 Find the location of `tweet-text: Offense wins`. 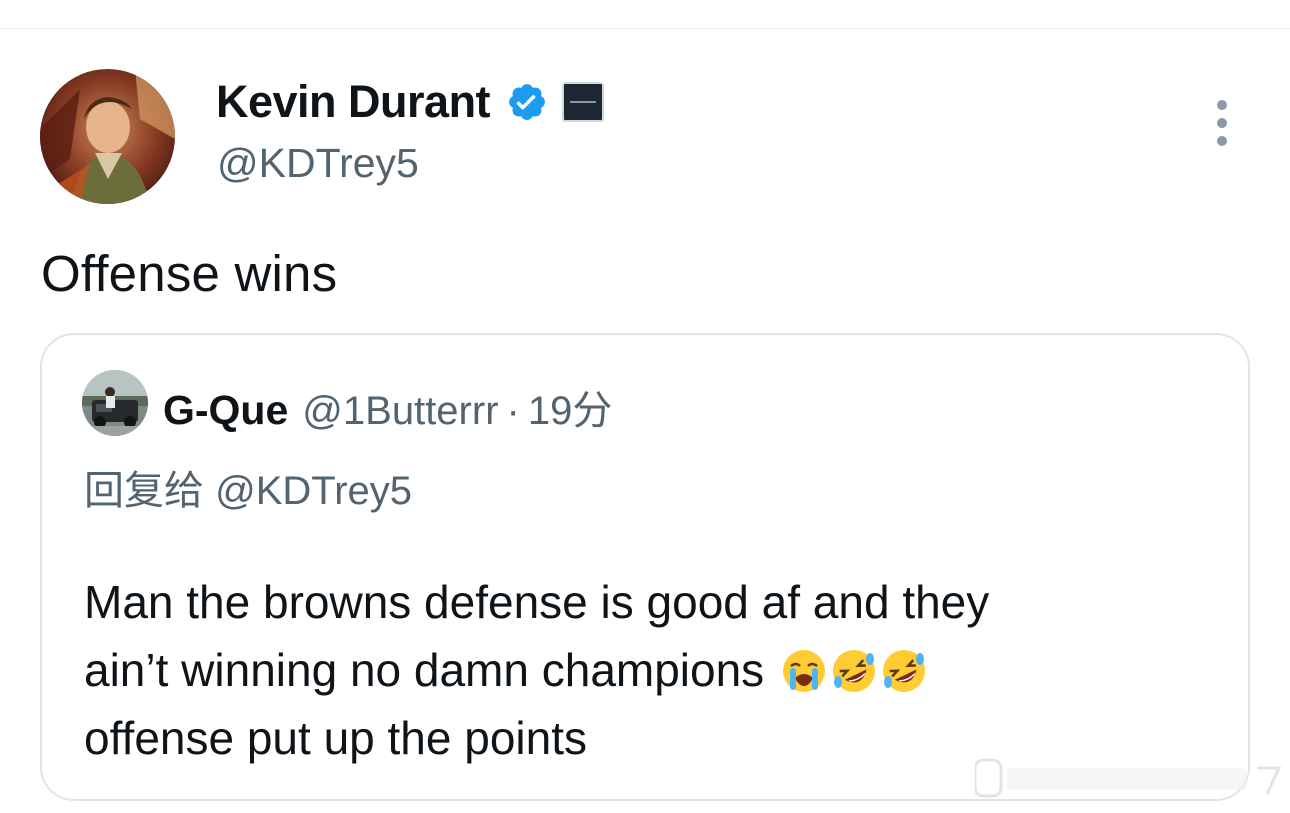

tweet-text: Offense wins is located at coordinates (189, 273).